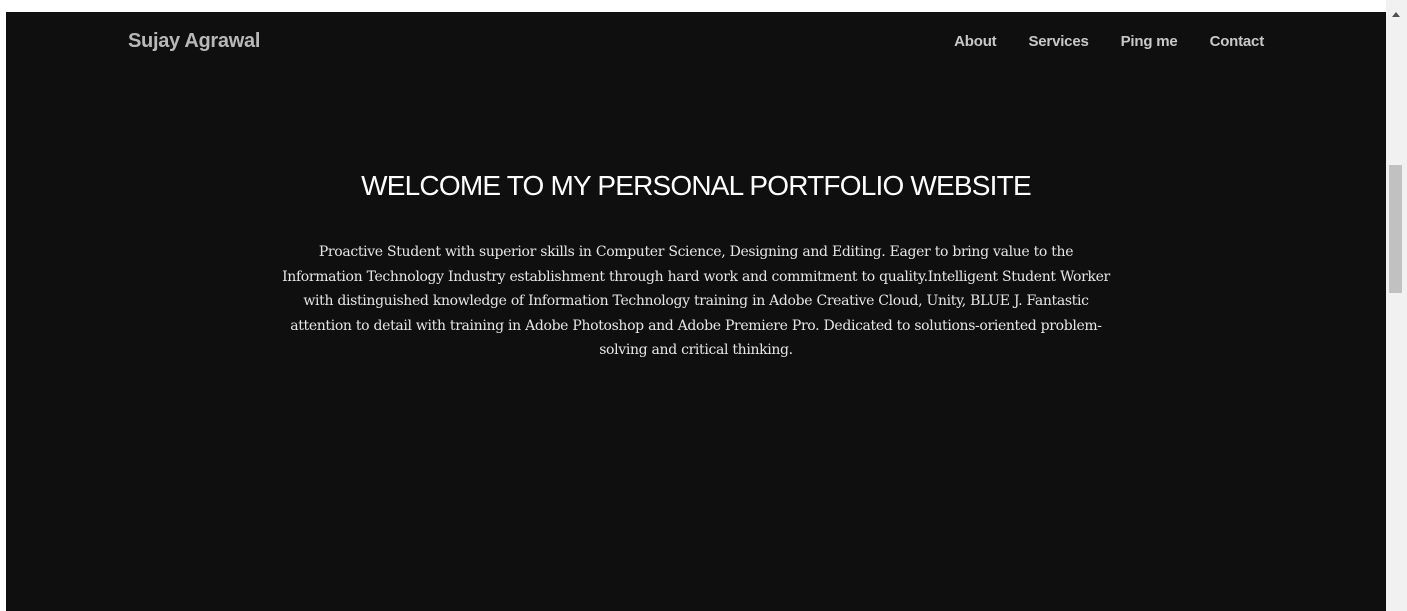 Image resolution: width=1407 pixels, height=611 pixels. What do you see at coordinates (194, 41) in the screenshot?
I see `brand-logo-link: Sujay Agrawal` at bounding box center [194, 41].